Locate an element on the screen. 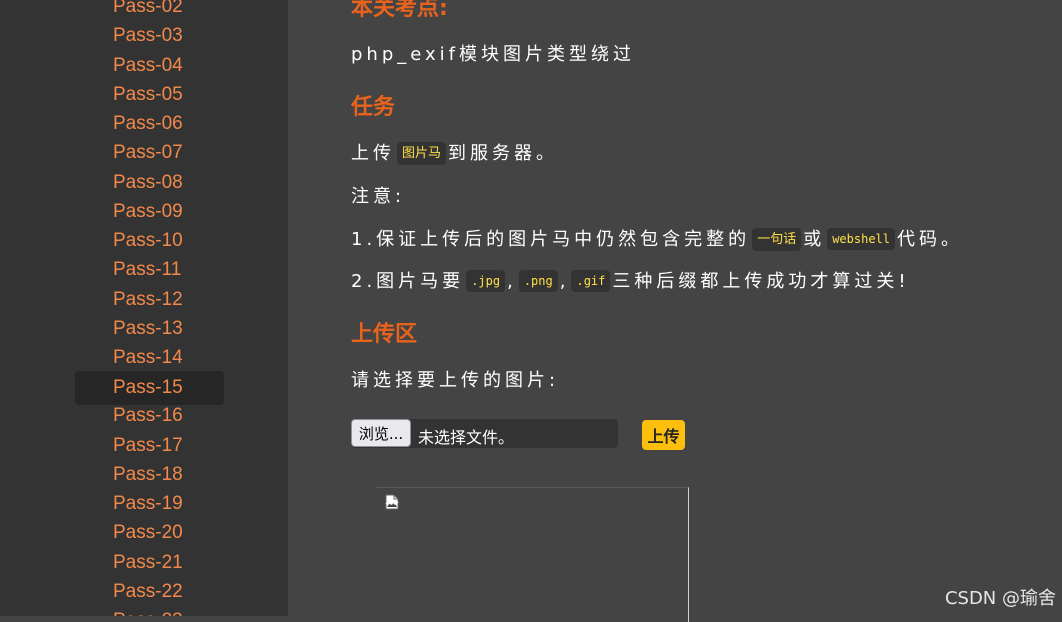 This screenshot has width=1062, height=622. file-status: 未选择文件。 is located at coordinates (466, 437).